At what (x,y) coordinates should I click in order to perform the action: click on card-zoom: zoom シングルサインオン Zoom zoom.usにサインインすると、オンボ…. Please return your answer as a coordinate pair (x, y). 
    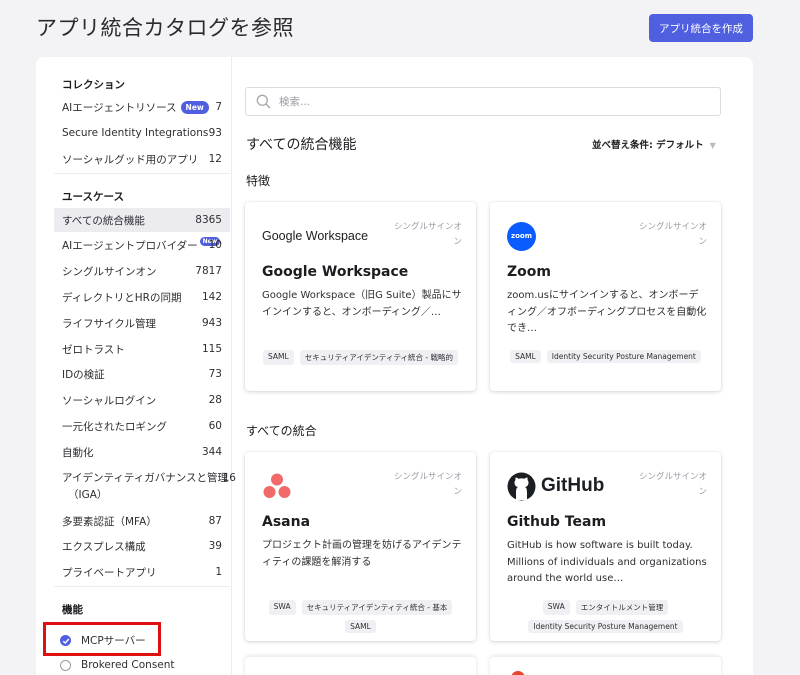
    Looking at the image, I should click on (605, 296).